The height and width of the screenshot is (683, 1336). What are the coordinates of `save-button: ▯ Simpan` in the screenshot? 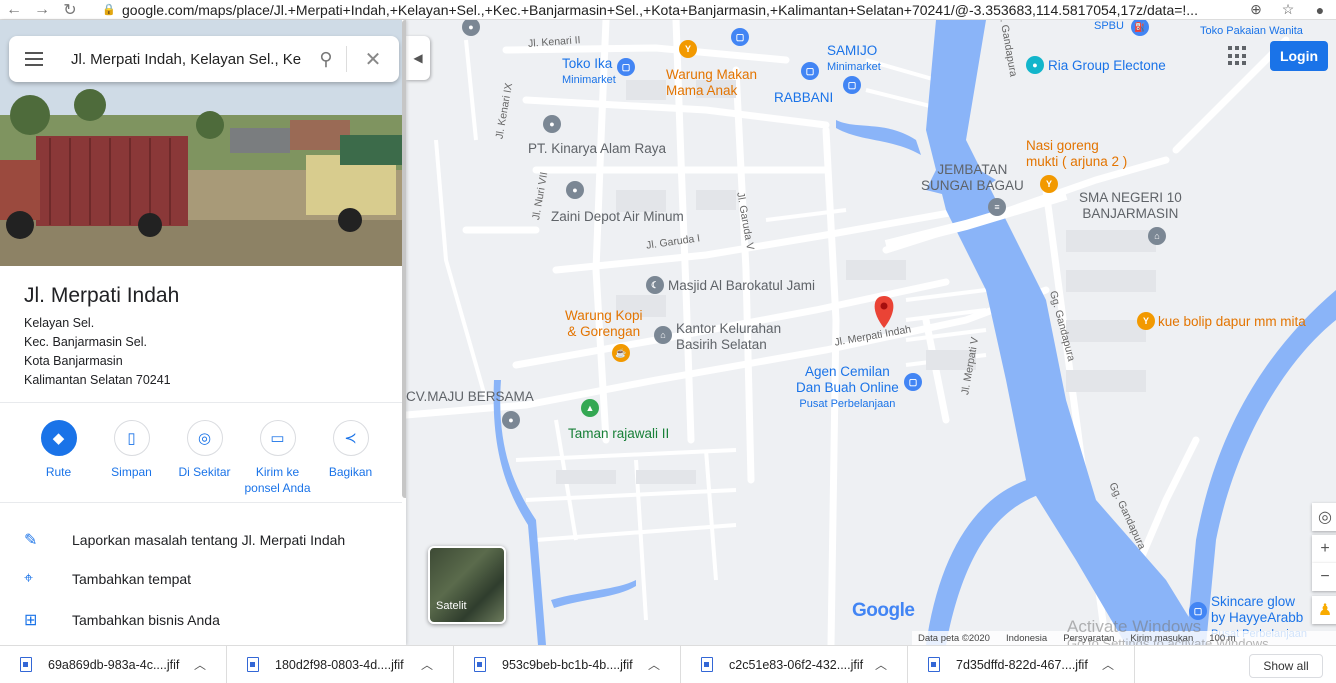 It's located at (131, 458).